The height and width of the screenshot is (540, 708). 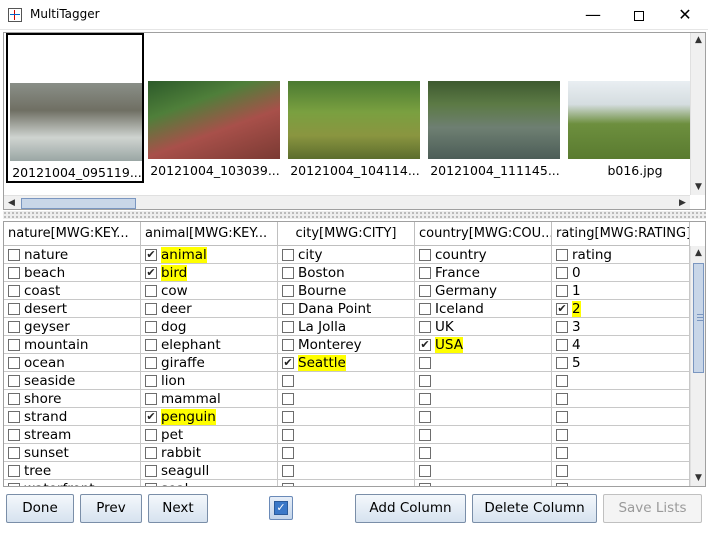 I want to click on tag-cell: Monterey, so click(x=346, y=345).